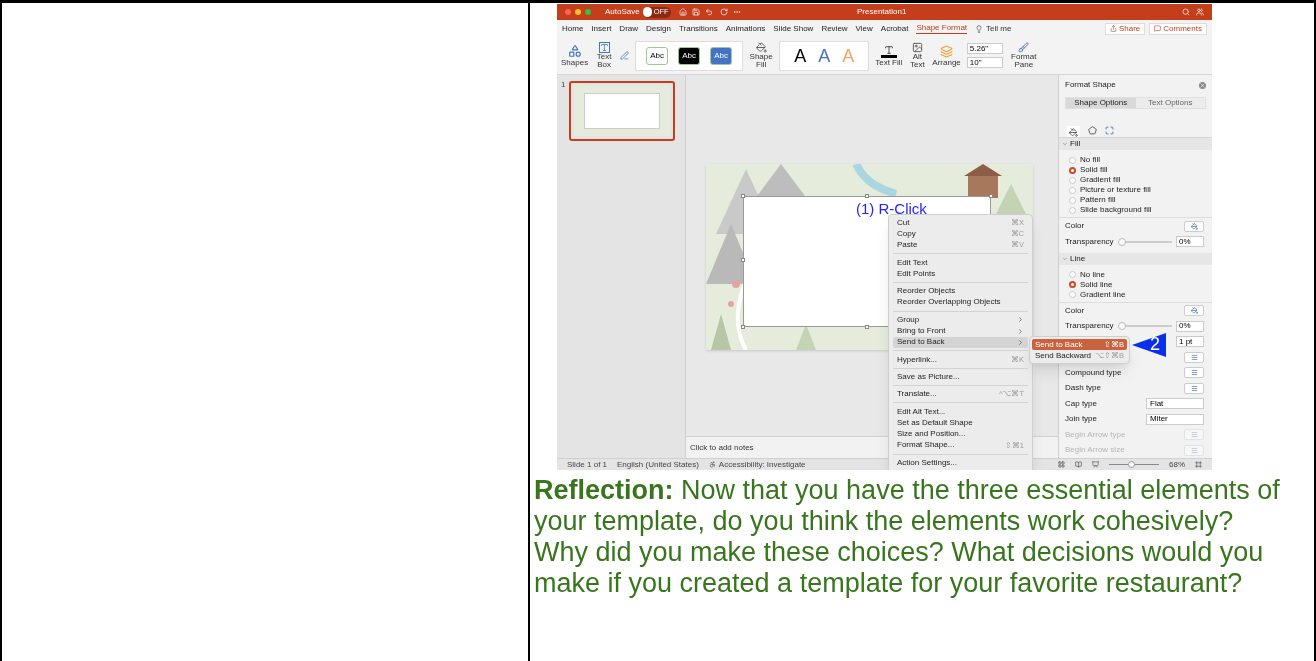 The image size is (1316, 661). Describe the element at coordinates (1198, 464) in the screenshot. I see `fit-to-window-icon` at that location.